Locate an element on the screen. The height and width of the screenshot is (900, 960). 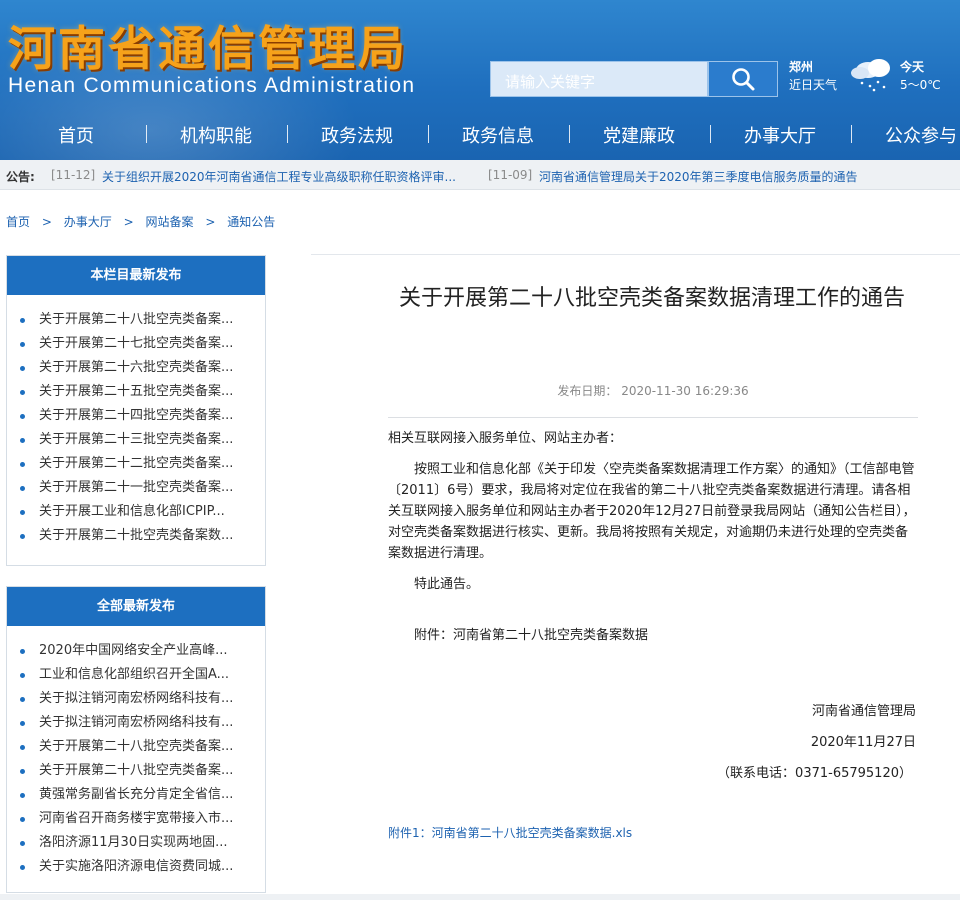
breadcrumb-service-hall: 办事大厅 is located at coordinates (88, 222).